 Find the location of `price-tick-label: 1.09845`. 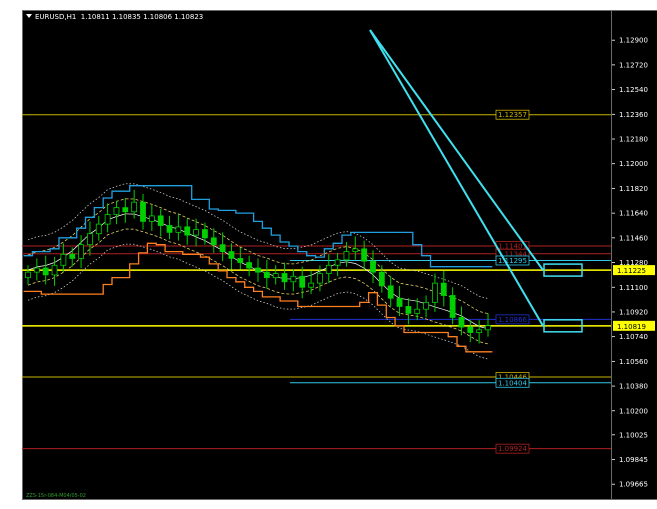

price-tick-label: 1.09845 is located at coordinates (633, 460).